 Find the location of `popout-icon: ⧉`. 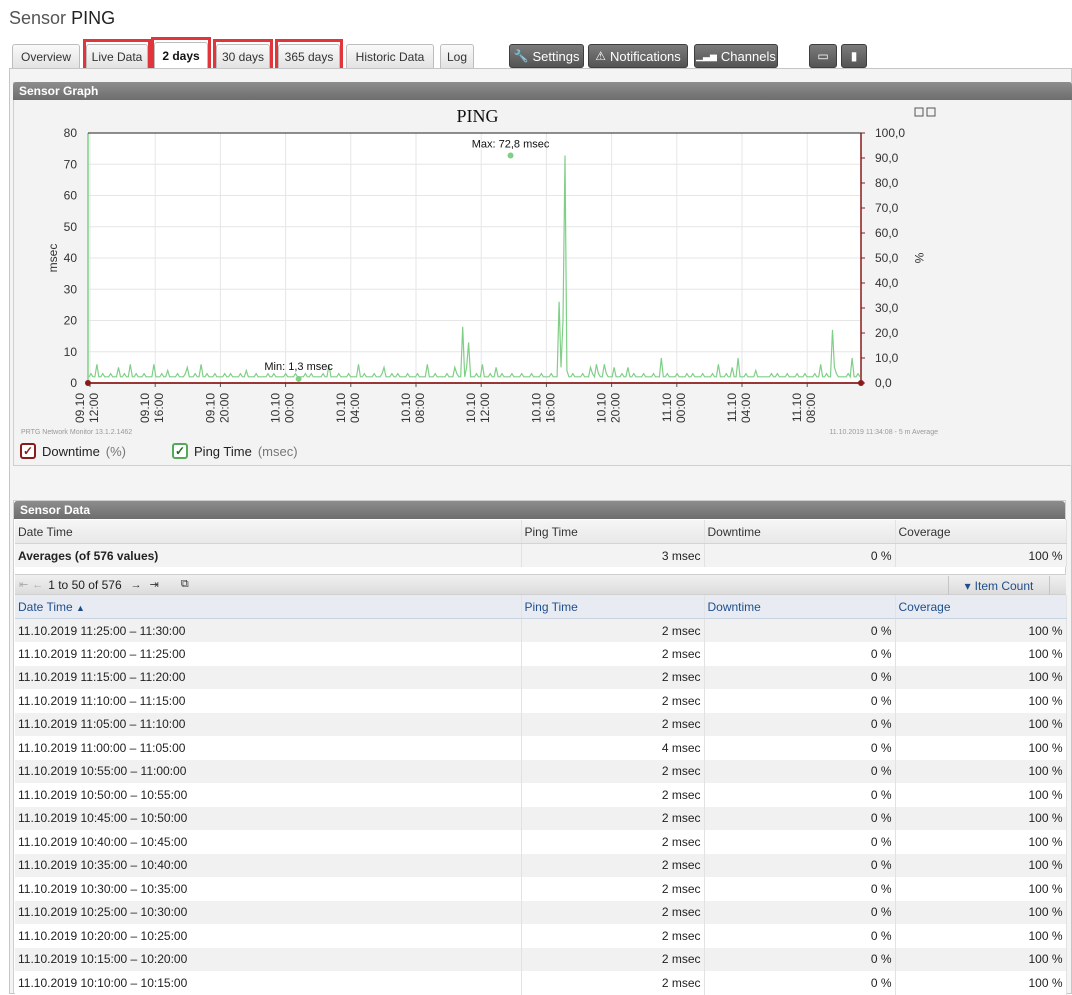

popout-icon: ⧉ is located at coordinates (185, 584).